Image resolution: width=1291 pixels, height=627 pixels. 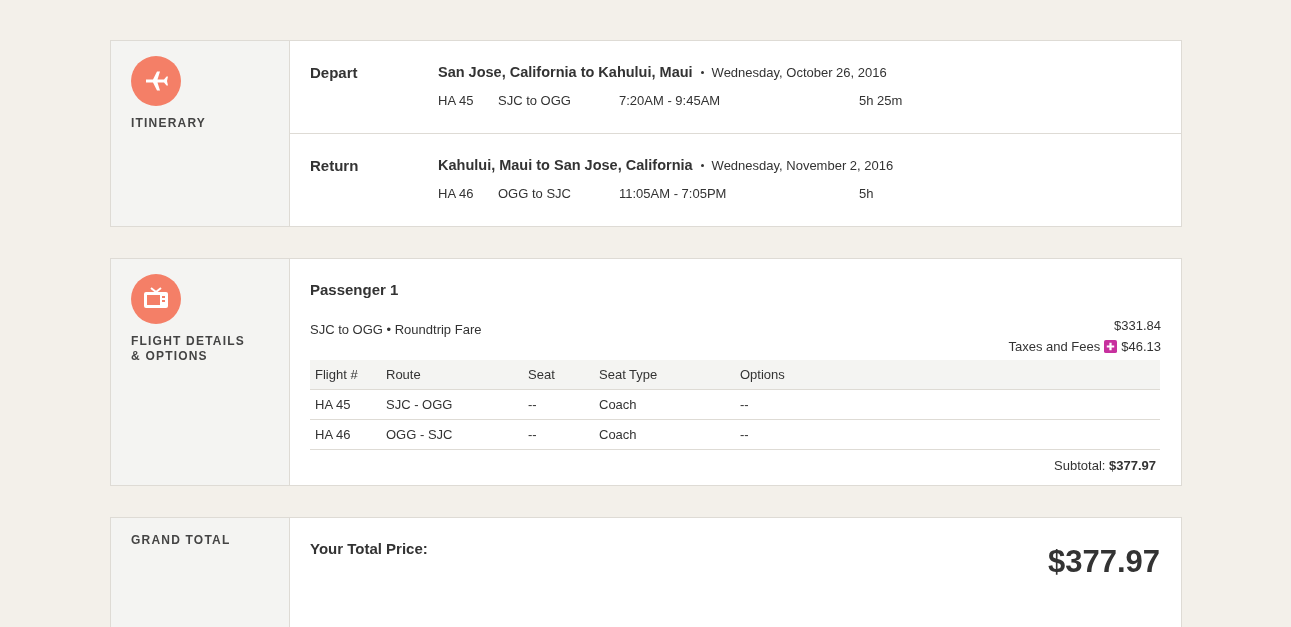 I want to click on flight-number: HA 45, so click(x=456, y=100).